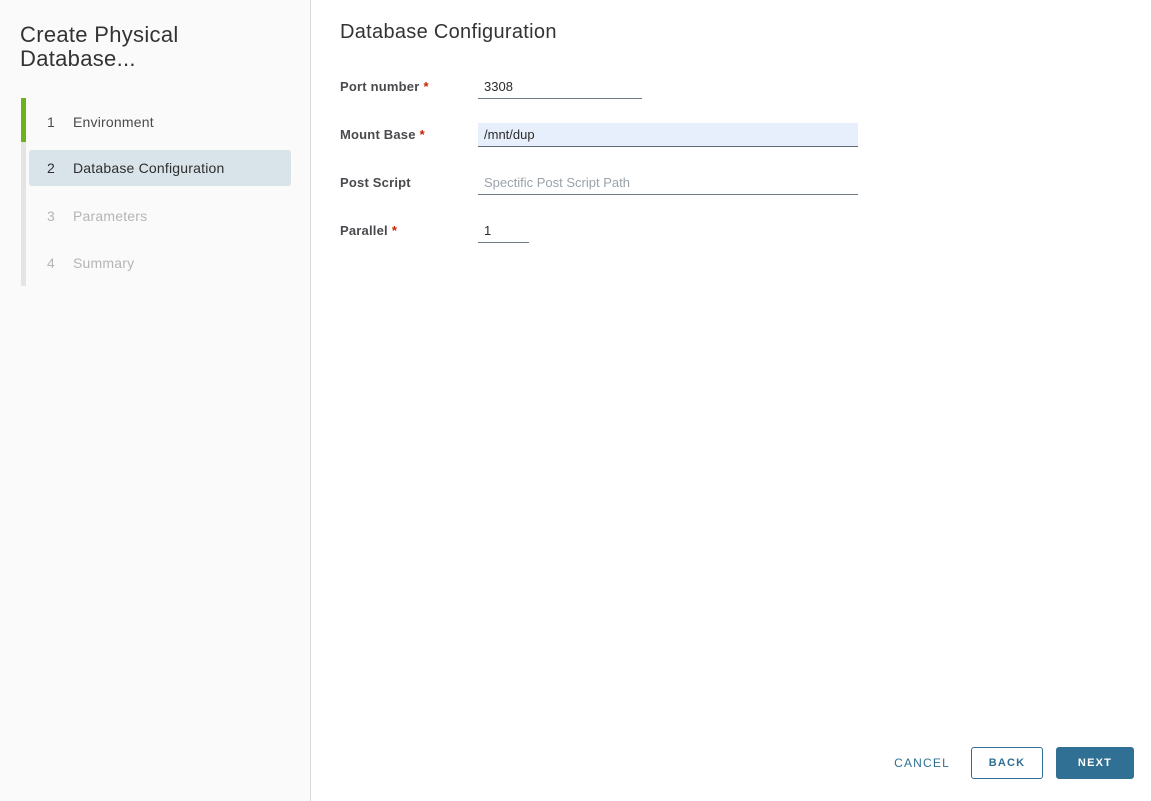  Describe the element at coordinates (113, 121) in the screenshot. I see `step-label: Environment` at that location.